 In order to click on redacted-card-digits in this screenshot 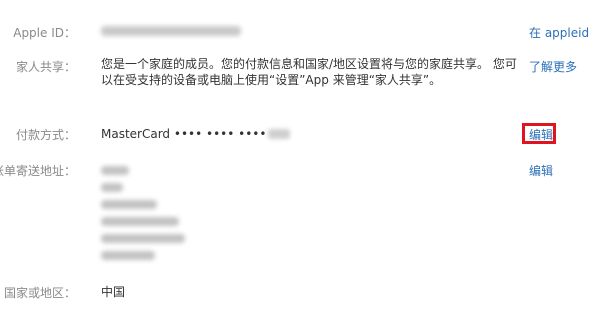, I will do `click(279, 134)`.